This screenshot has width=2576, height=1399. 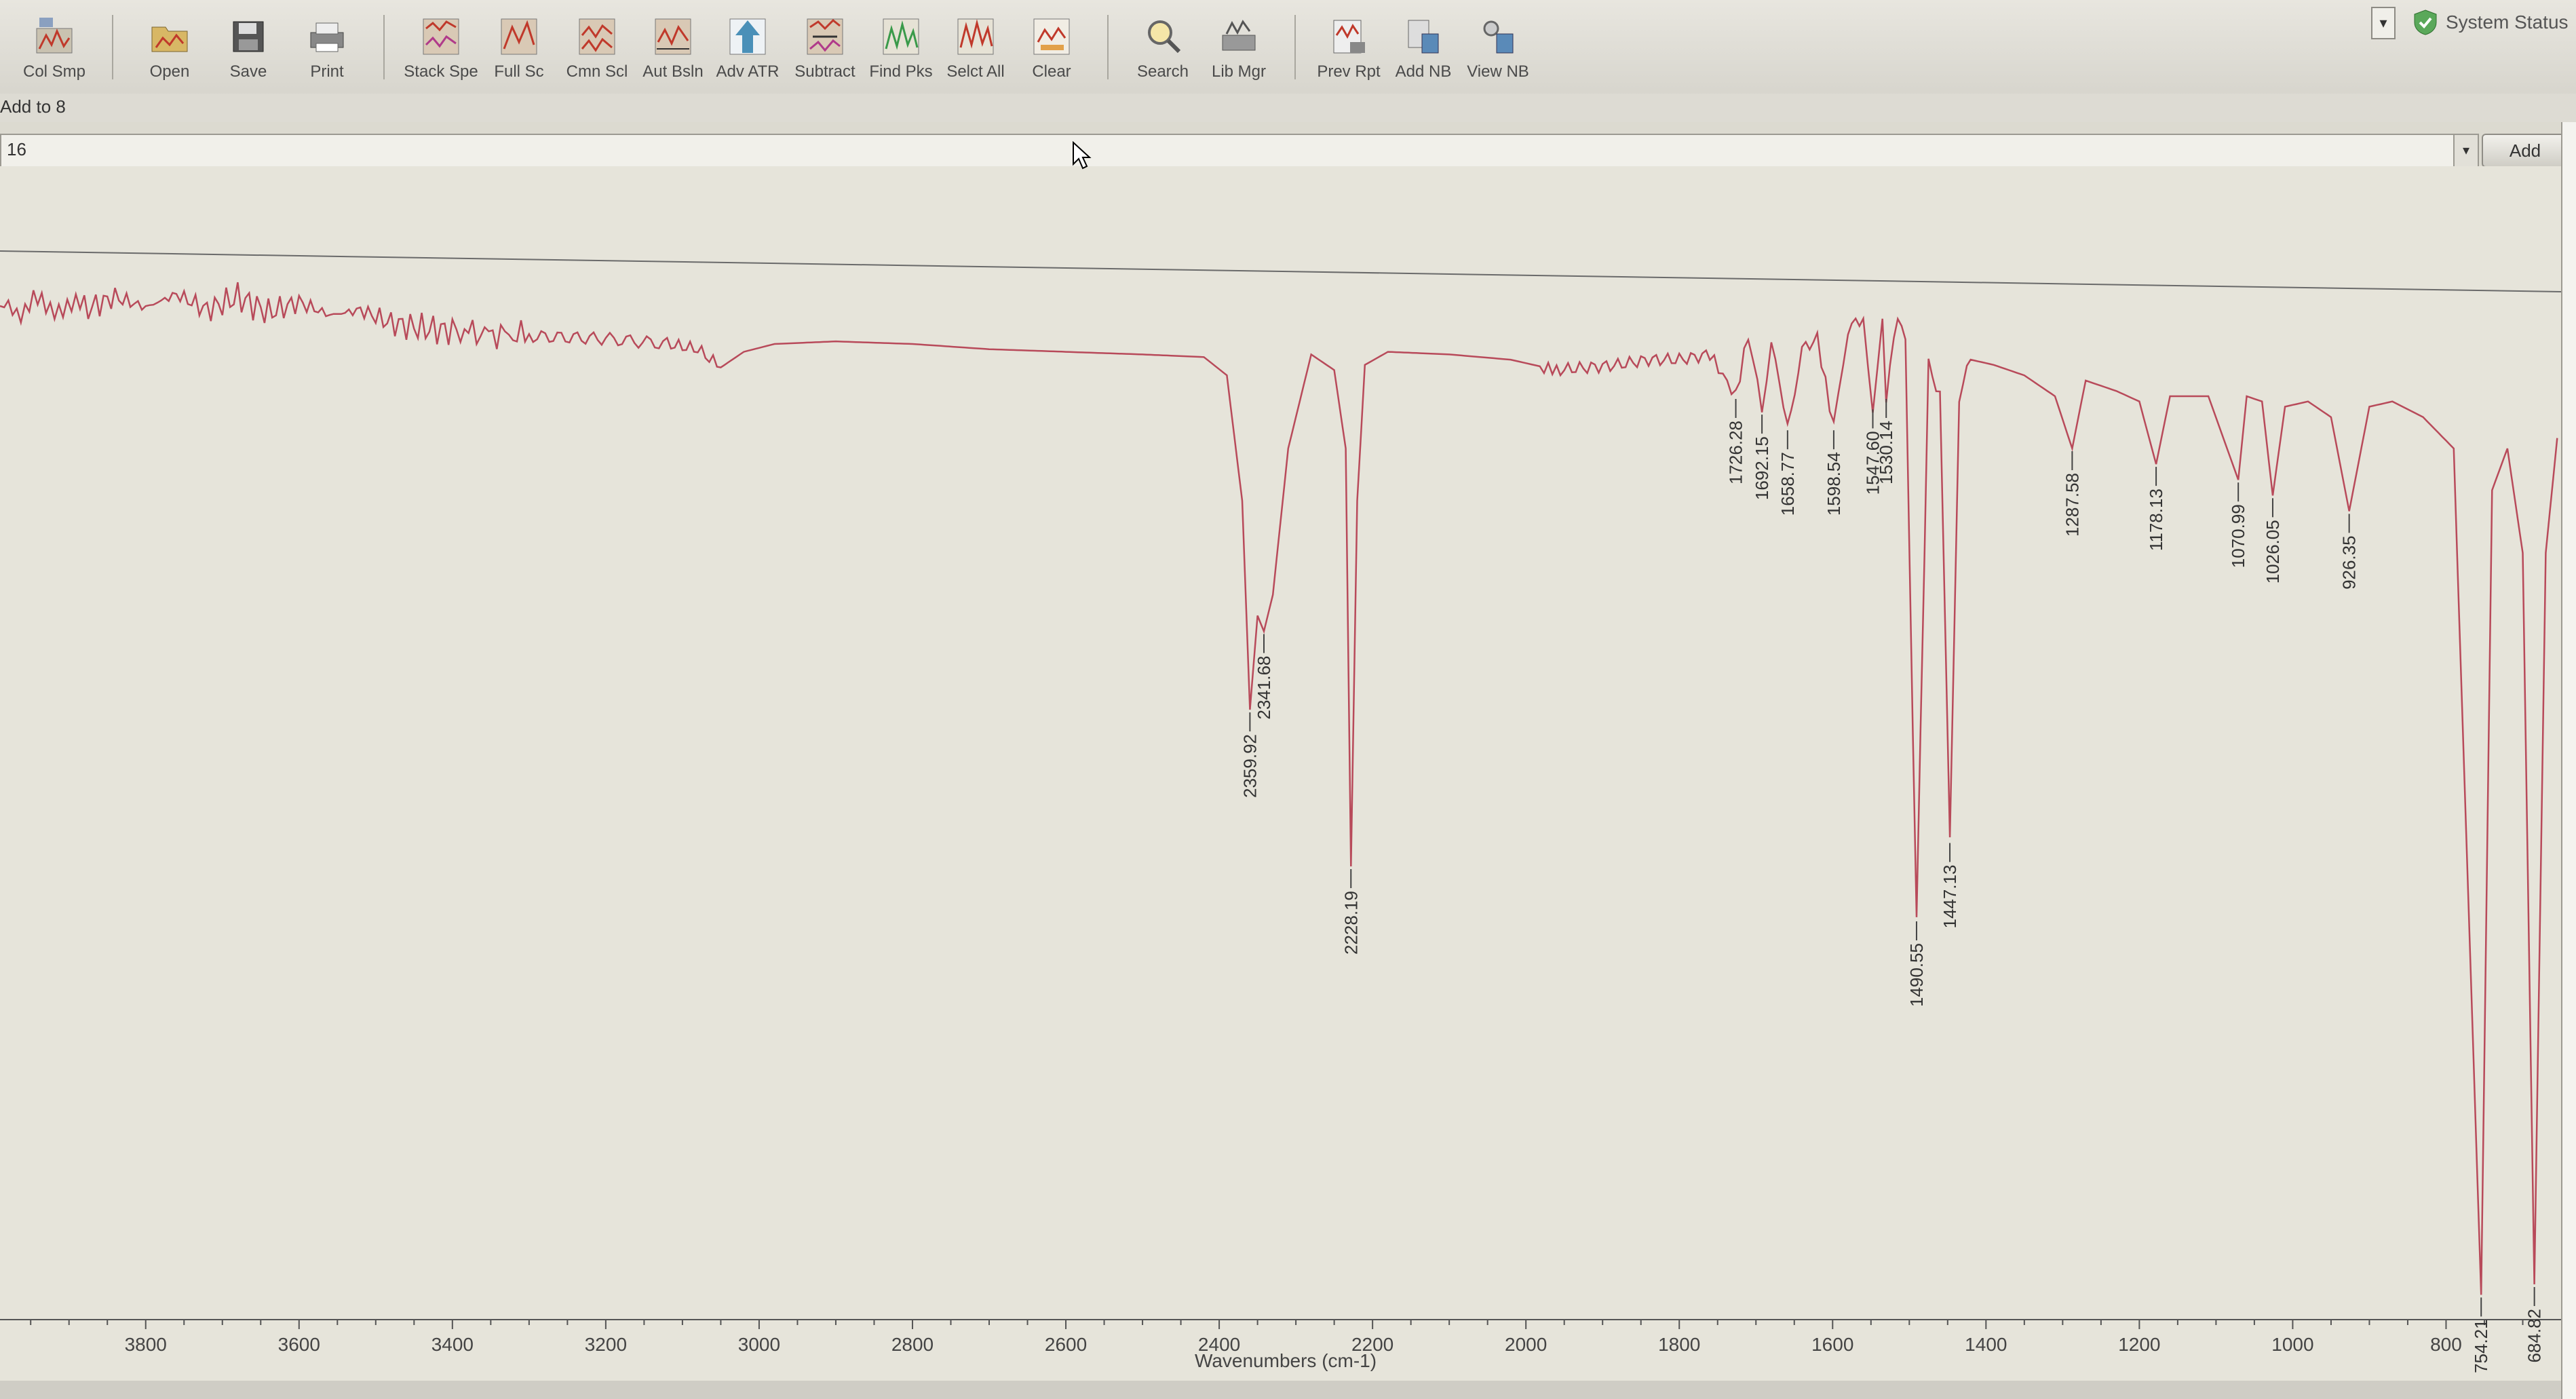 I want to click on select-all-button: Selct All, so click(x=976, y=52).